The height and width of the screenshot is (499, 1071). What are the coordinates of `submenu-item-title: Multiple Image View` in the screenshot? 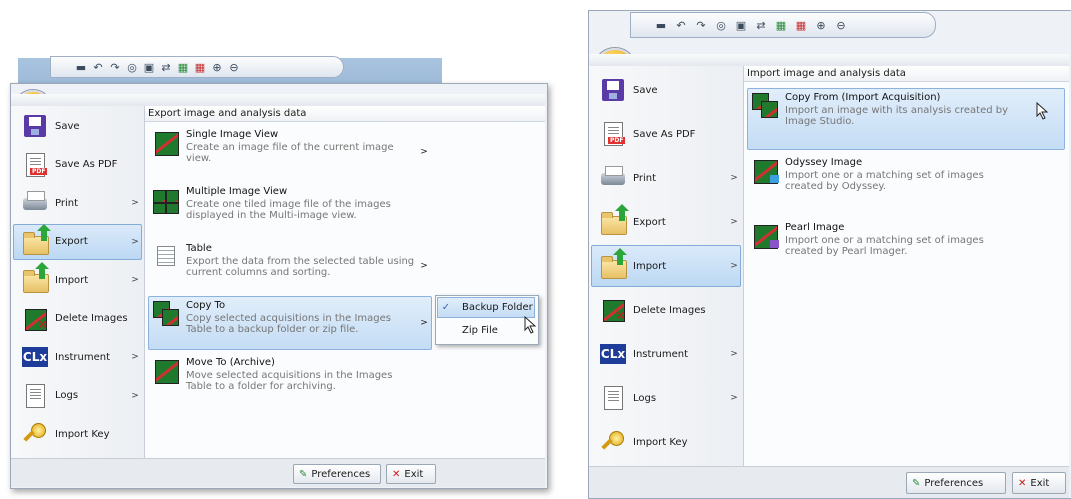 It's located at (237, 191).